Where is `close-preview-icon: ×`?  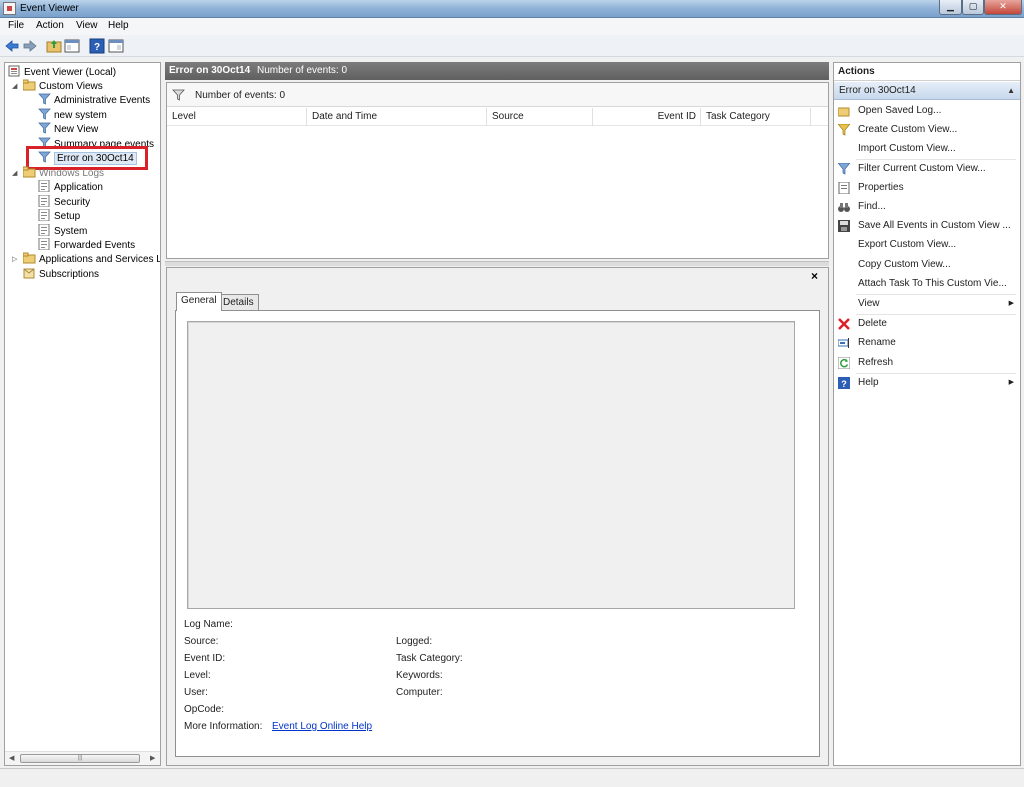 close-preview-icon: × is located at coordinates (814, 276).